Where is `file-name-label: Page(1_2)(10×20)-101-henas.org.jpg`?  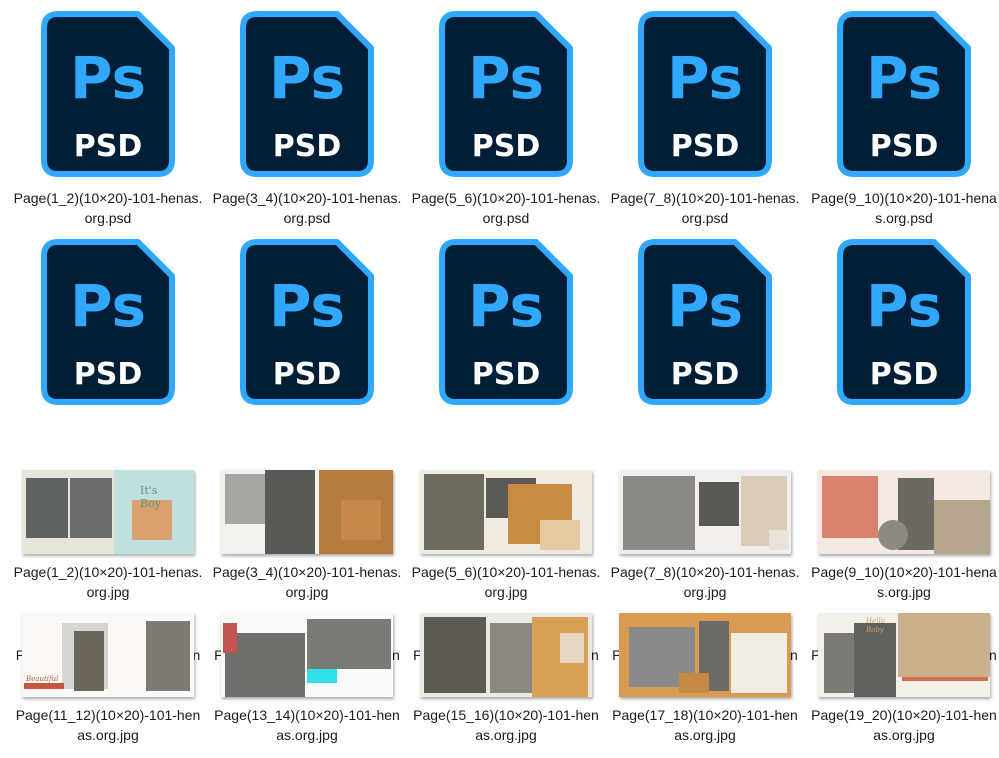 file-name-label: Page(1_2)(10×20)-101-henas.org.jpg is located at coordinates (108, 582).